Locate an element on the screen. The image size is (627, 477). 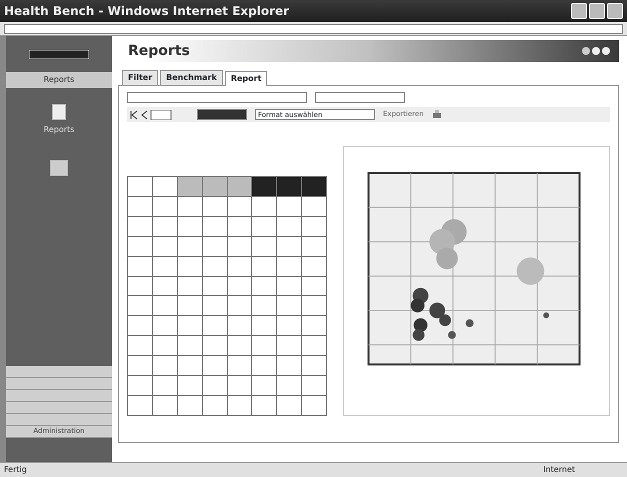
logo-icon is located at coordinates (59, 54).